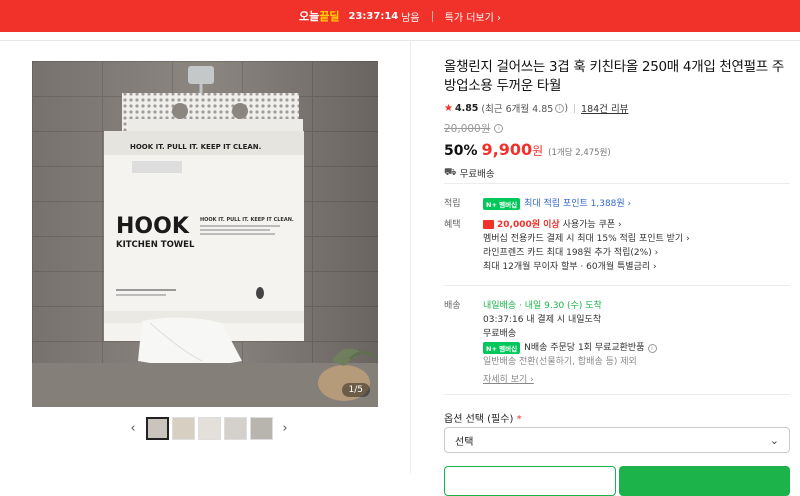  What do you see at coordinates (617, 440) in the screenshot?
I see `option-select: 선택 ⌄` at bounding box center [617, 440].